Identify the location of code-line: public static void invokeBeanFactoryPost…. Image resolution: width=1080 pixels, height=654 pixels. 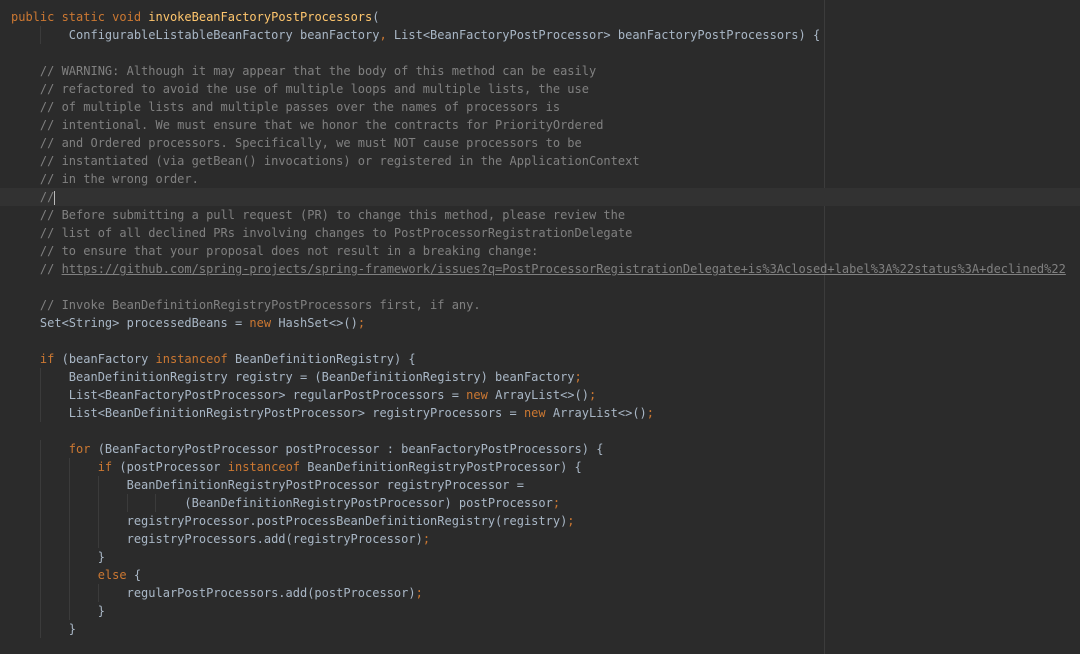
(540, 17).